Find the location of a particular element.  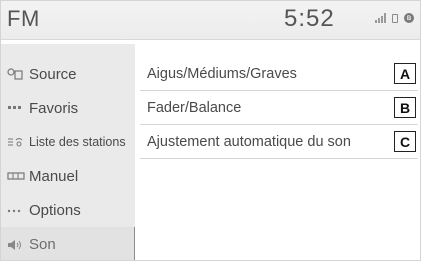

row-label: Aigus/Médiums/Graves is located at coordinates (222, 73).